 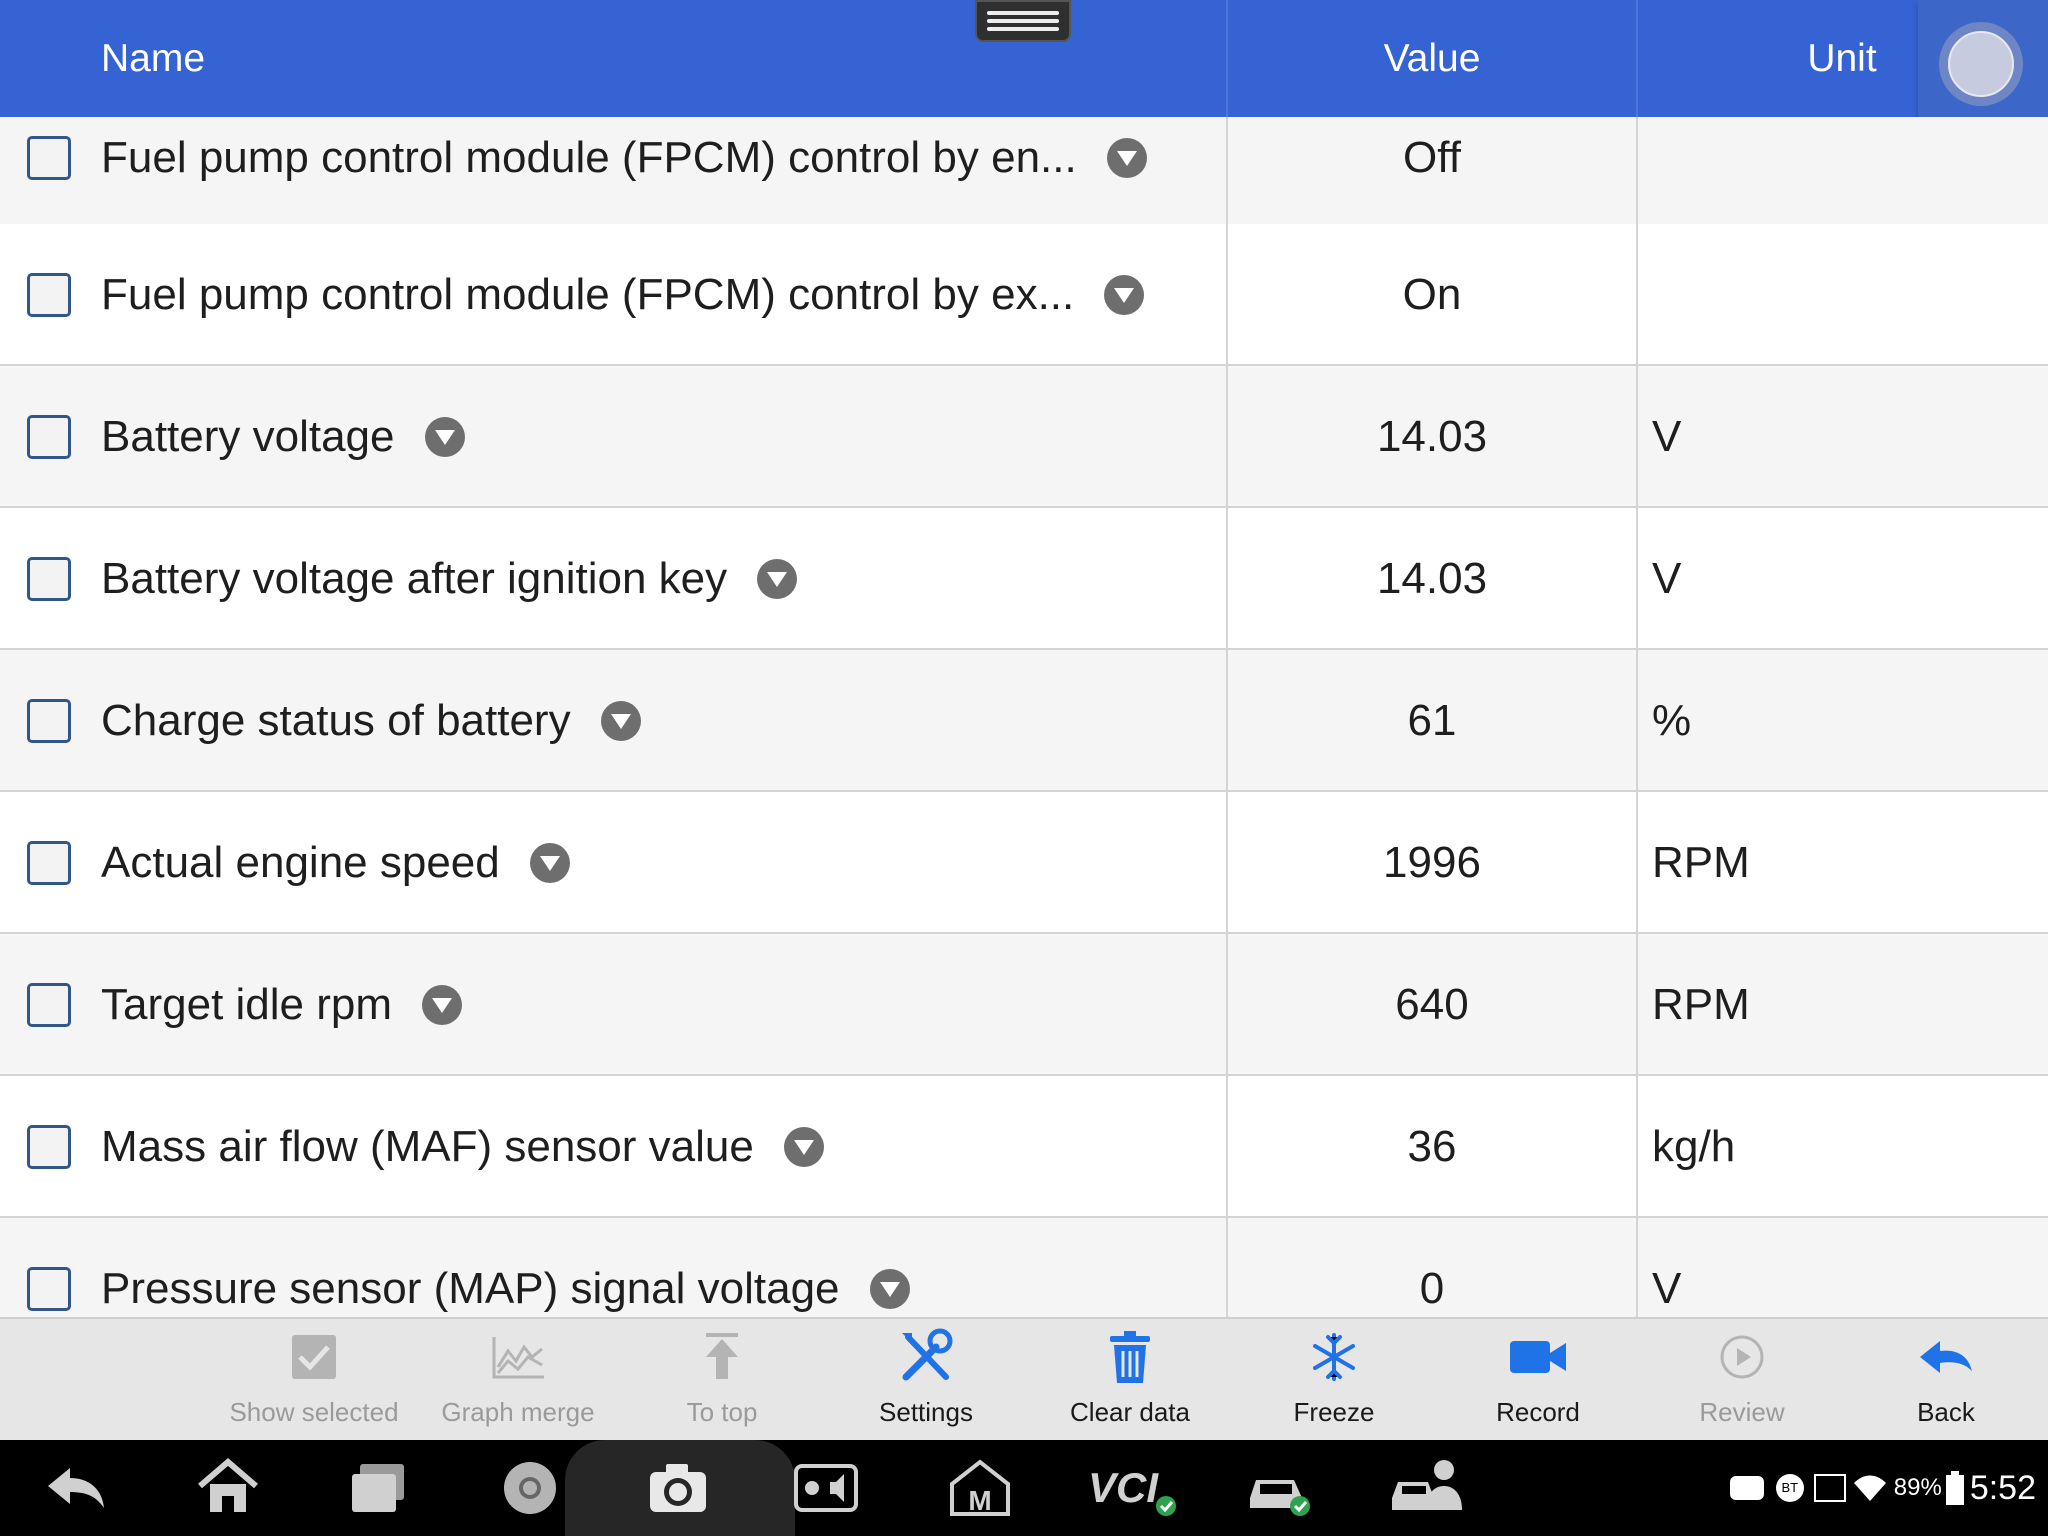 What do you see at coordinates (314, 1379) in the screenshot?
I see `show-selected-button: Show selected` at bounding box center [314, 1379].